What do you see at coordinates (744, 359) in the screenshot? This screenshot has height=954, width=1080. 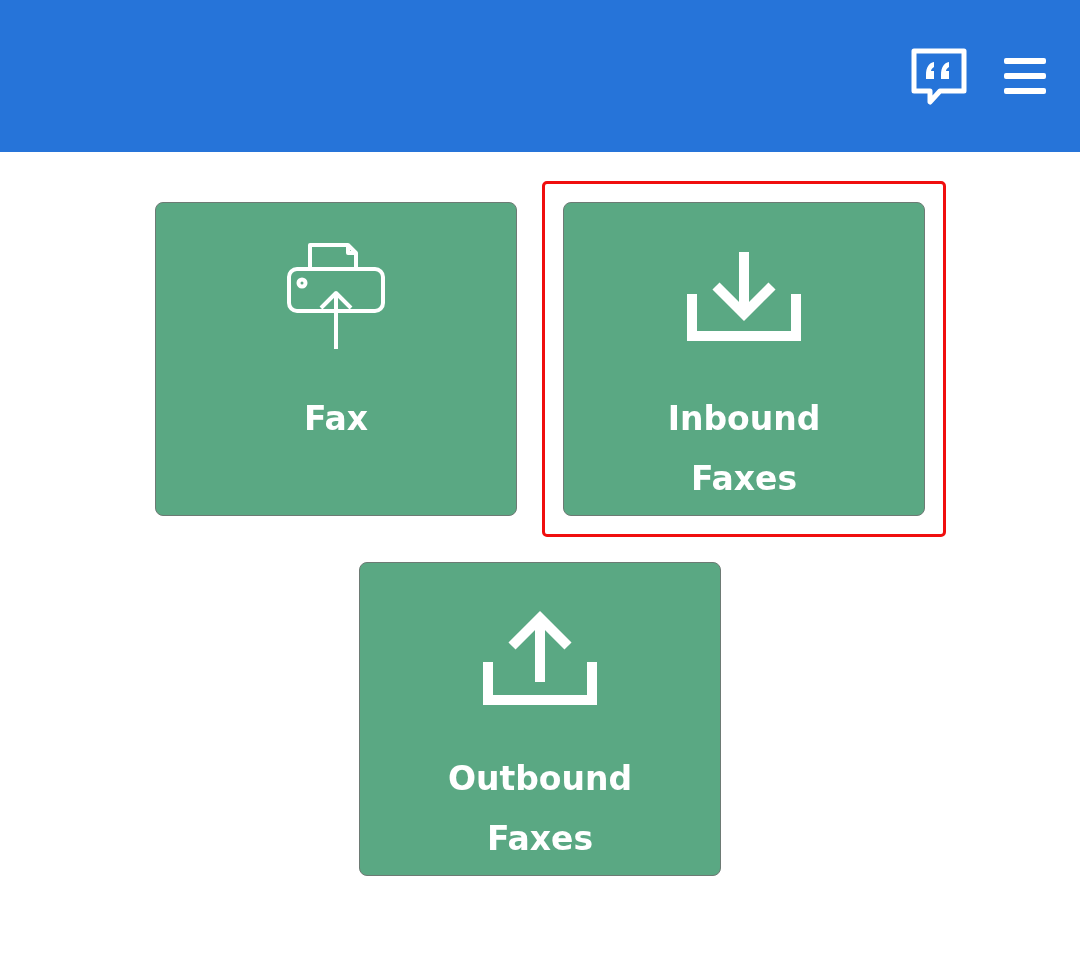 I see `fax-tile: Inbound Faxes` at bounding box center [744, 359].